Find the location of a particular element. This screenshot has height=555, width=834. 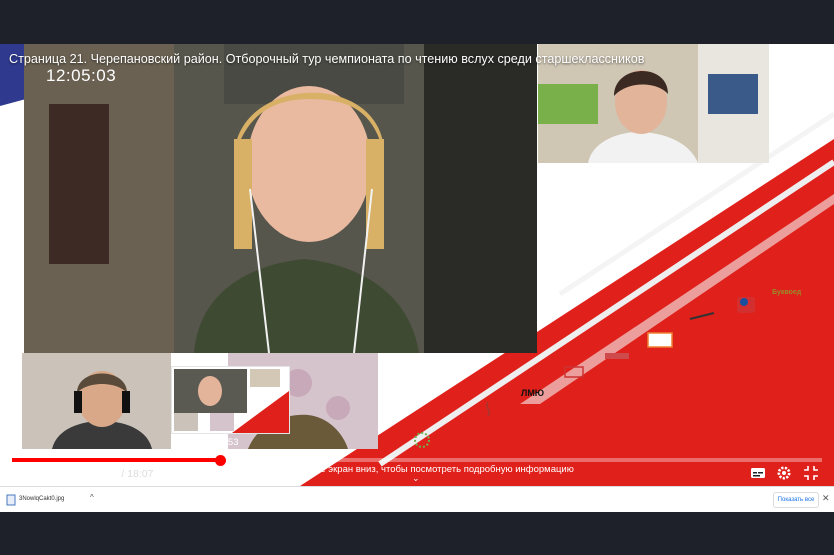

top-dark-bar is located at coordinates (417, 22).